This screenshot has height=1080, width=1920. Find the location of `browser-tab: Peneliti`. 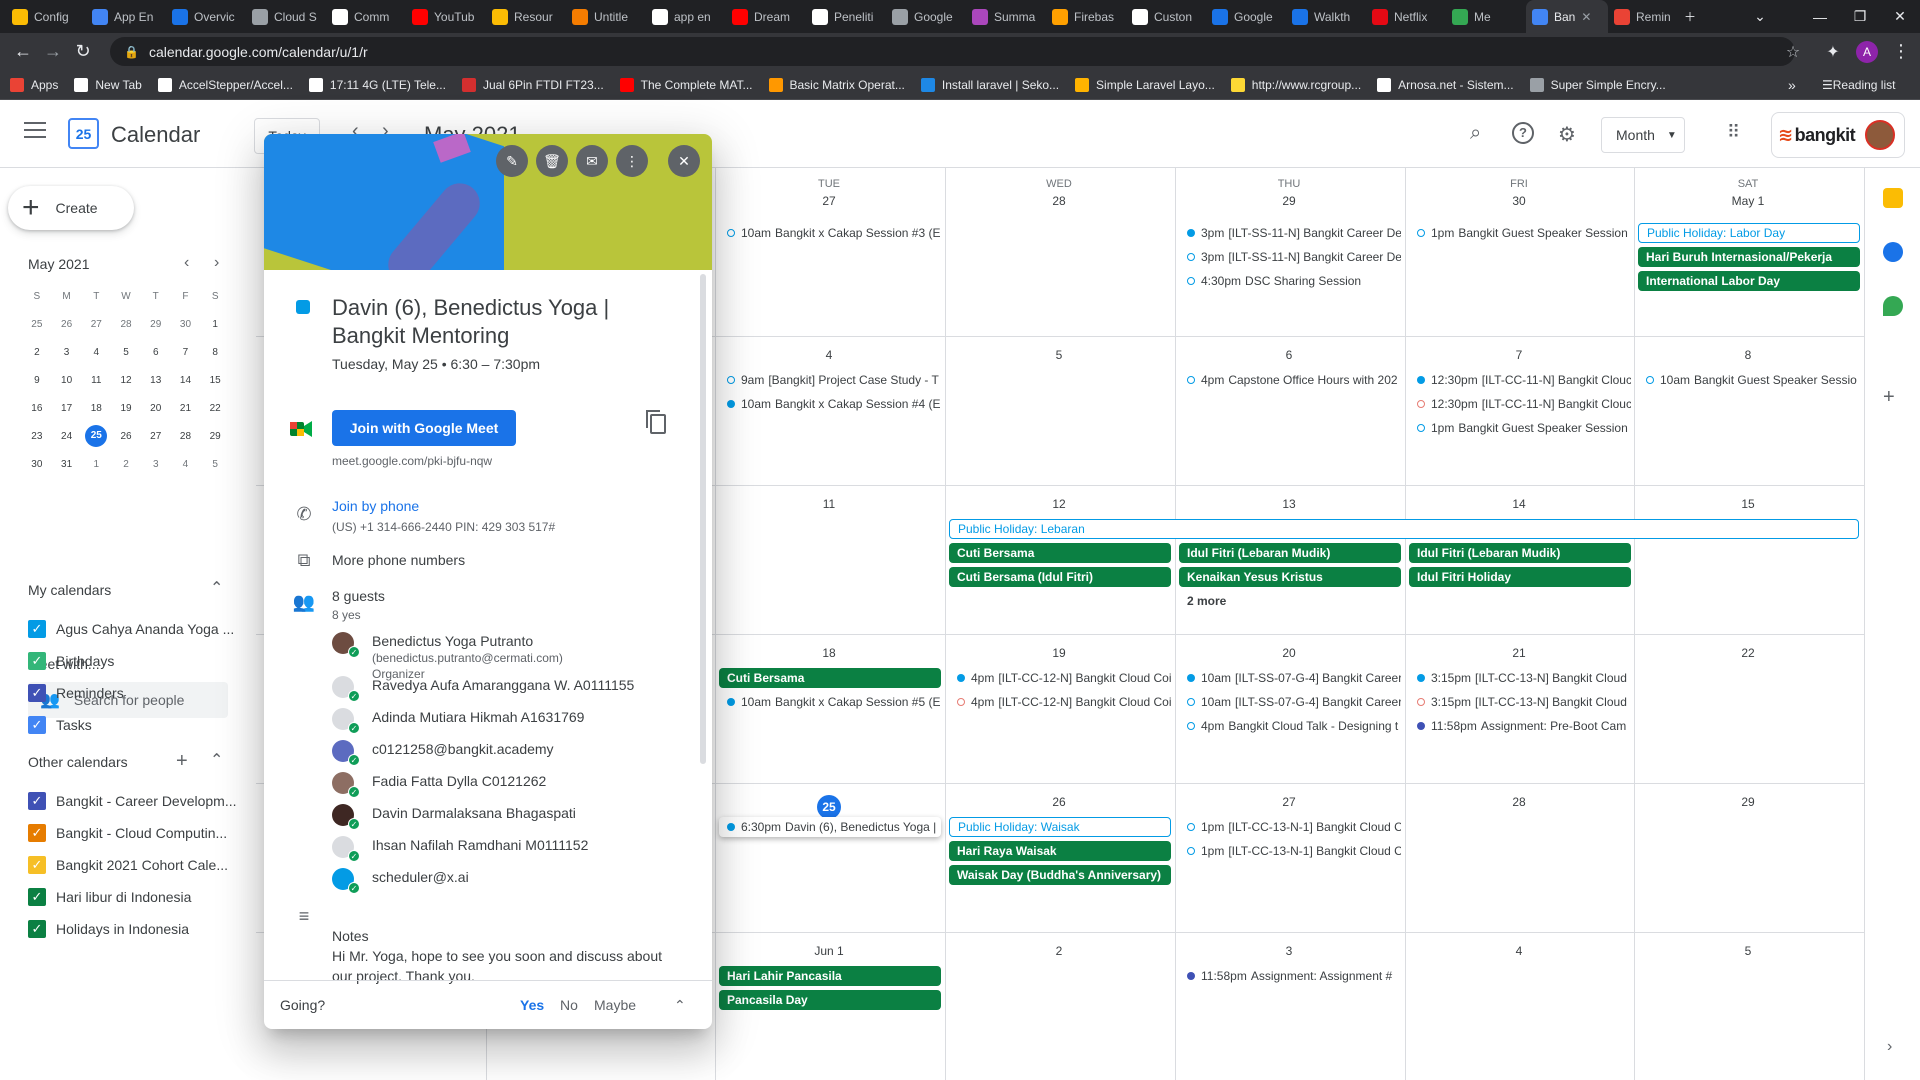

browser-tab: Peneliti is located at coordinates (846, 16).